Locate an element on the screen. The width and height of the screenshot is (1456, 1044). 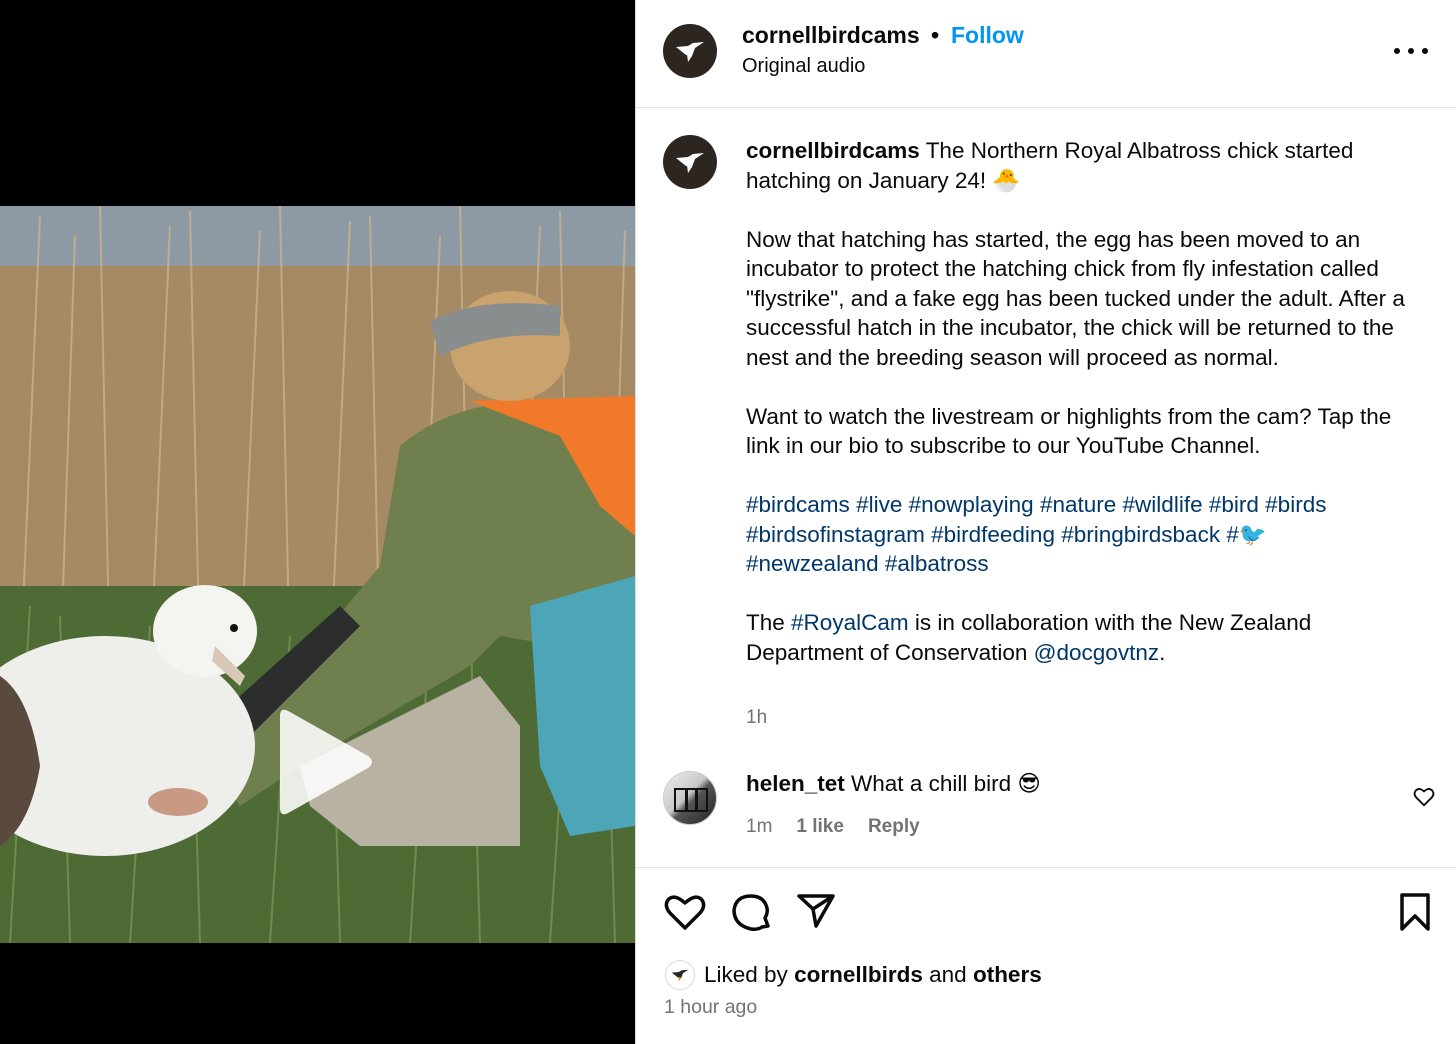
hashtag: #birdcams is located at coordinates (798, 504).